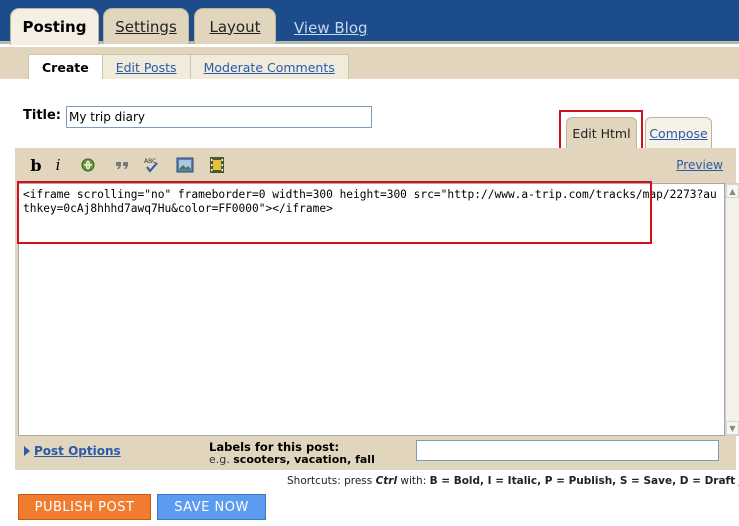 The image size is (739, 526). Describe the element at coordinates (65, 67) in the screenshot. I see `subnav-create: Create` at that location.